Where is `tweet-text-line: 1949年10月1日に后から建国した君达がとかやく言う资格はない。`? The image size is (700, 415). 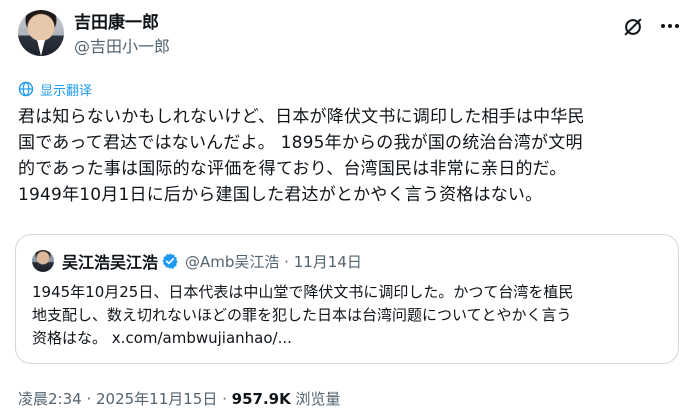 tweet-text-line: 1949年10月1日に后から建国した君达がとかやく言う资格はない。 is located at coordinates (280, 195).